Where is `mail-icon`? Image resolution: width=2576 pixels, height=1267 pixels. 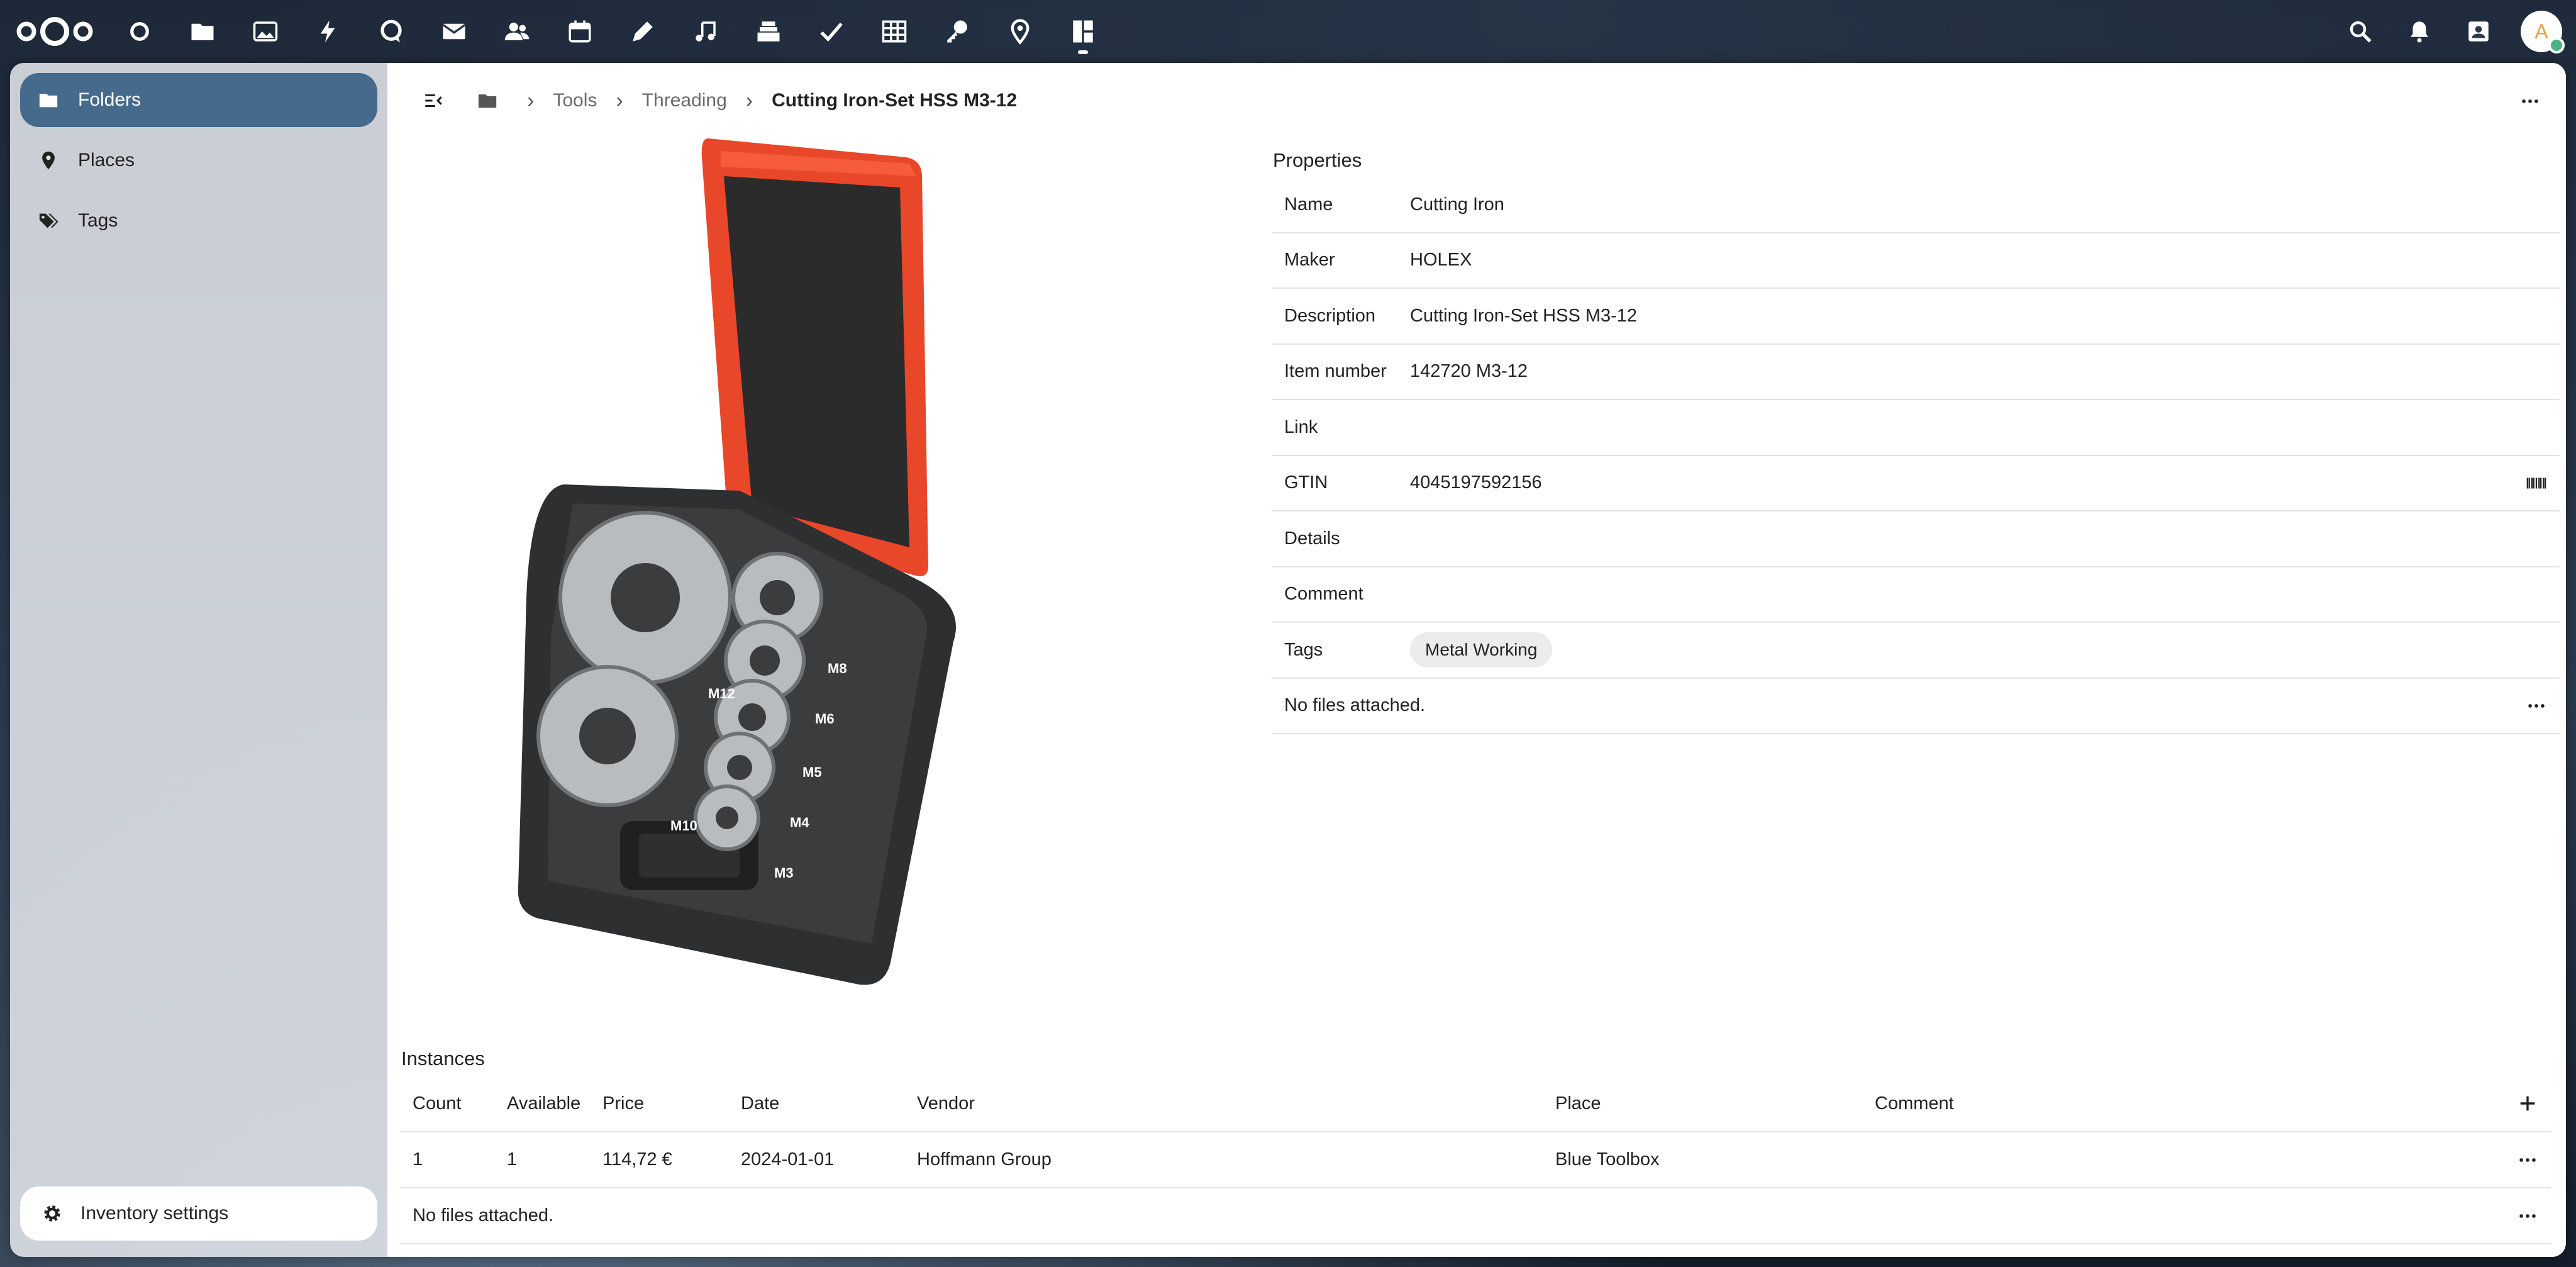 mail-icon is located at coordinates (454, 32).